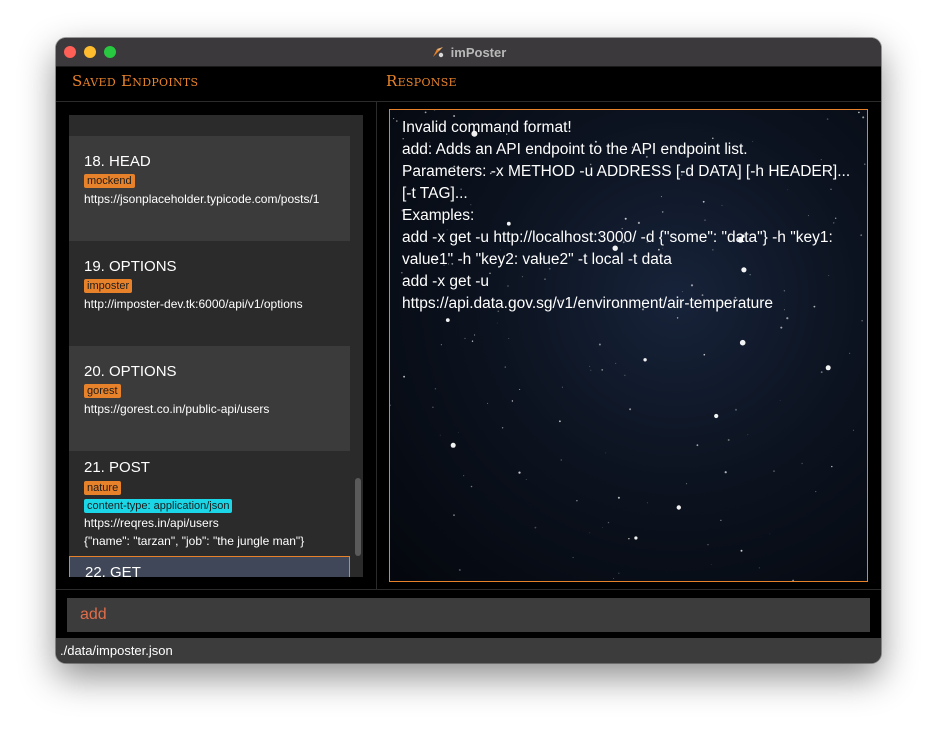 This screenshot has width=937, height=737. Describe the element at coordinates (135, 81) in the screenshot. I see `saved-endpoints-header: Saved Endpoints` at that location.